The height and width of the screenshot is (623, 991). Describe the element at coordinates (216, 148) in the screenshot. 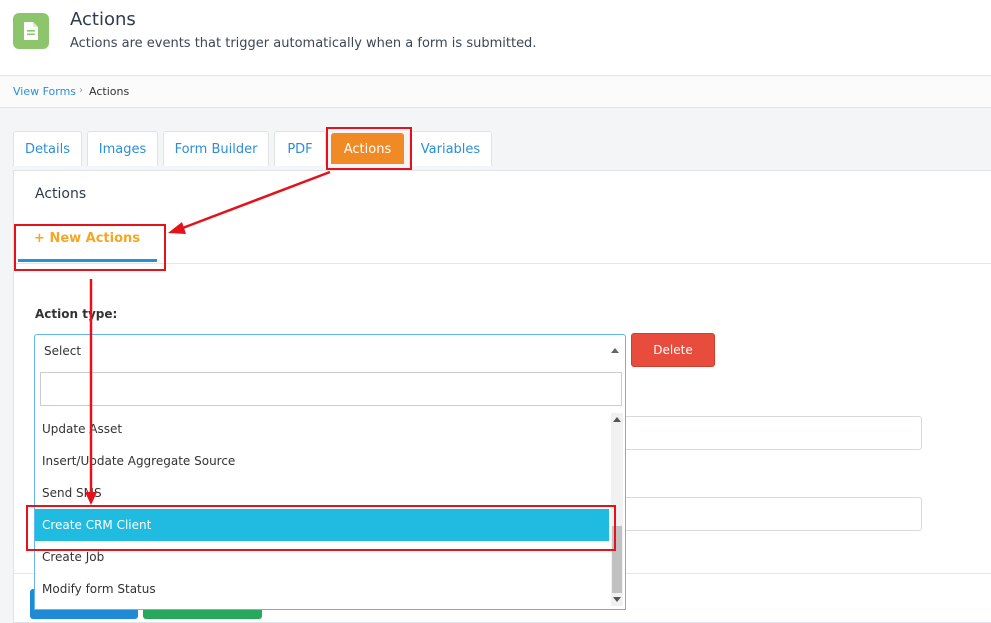

I see `tab-form-builder: Form Builder` at that location.